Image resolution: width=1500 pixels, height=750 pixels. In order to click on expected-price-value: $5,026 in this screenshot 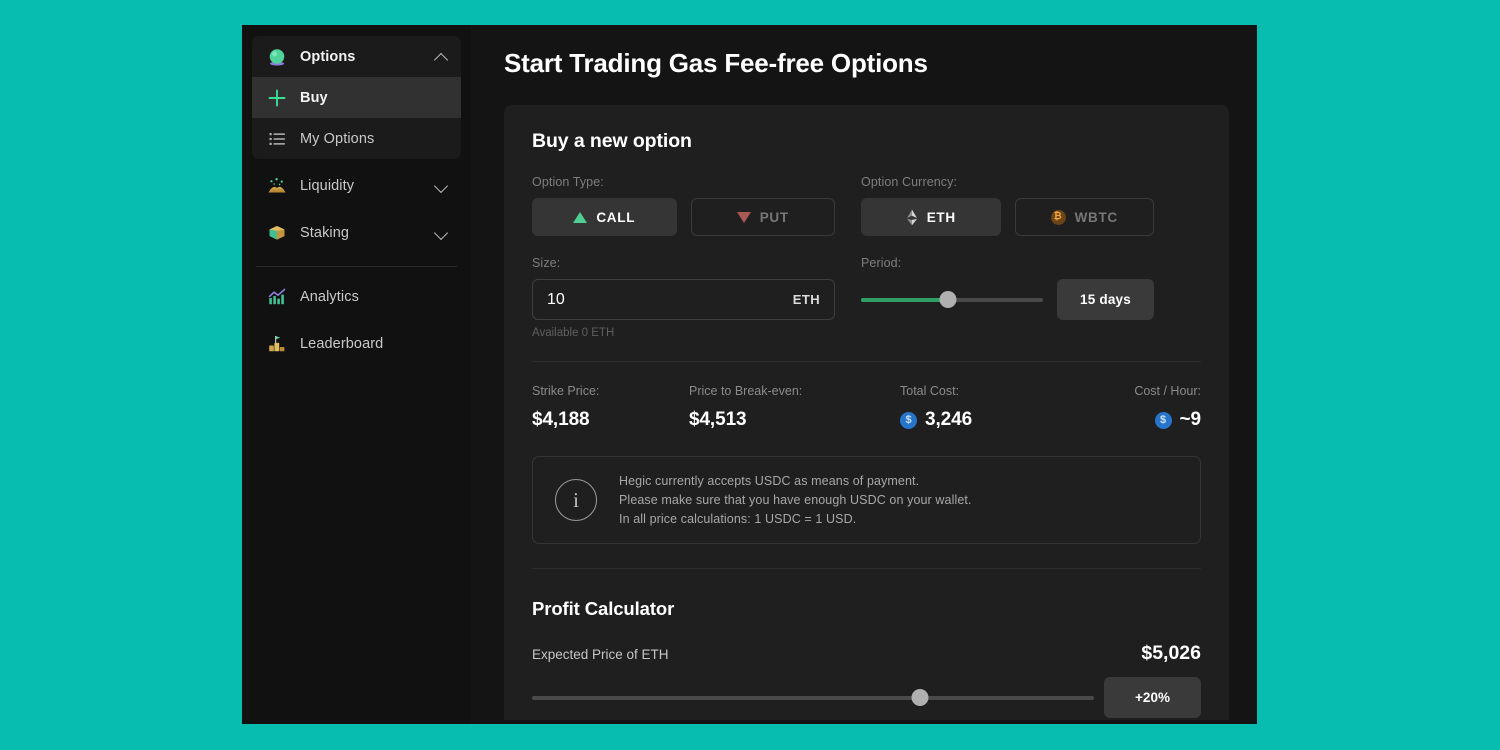, I will do `click(1171, 653)`.